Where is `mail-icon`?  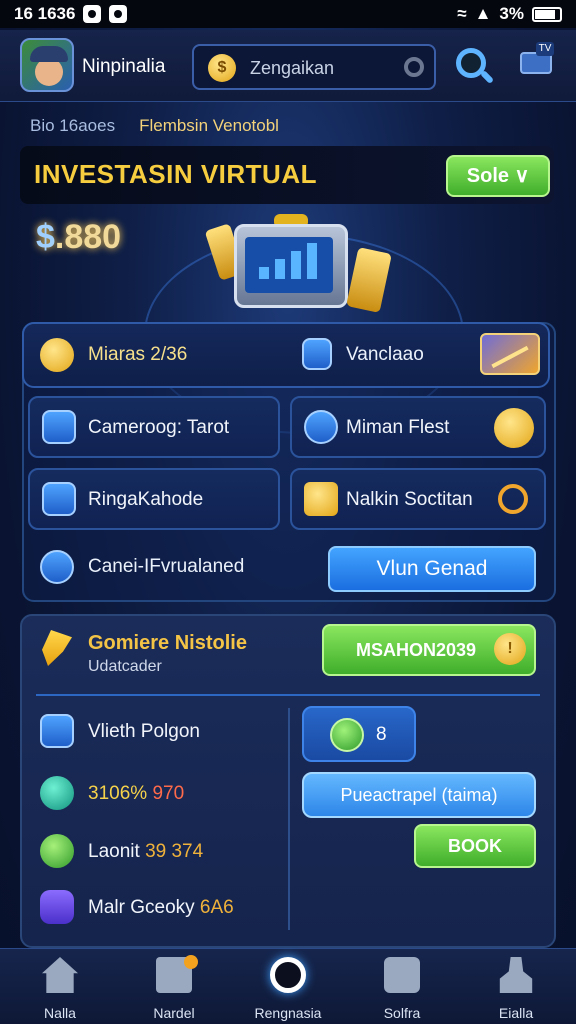
mail-icon is located at coordinates (514, 428).